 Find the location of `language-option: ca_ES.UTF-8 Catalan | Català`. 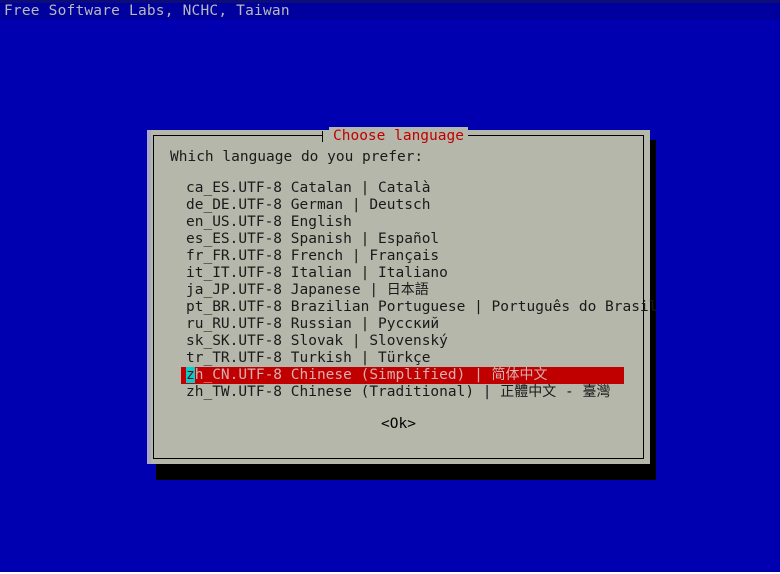

language-option: ca_ES.UTF-8 Catalan | Català is located at coordinates (398, 188).